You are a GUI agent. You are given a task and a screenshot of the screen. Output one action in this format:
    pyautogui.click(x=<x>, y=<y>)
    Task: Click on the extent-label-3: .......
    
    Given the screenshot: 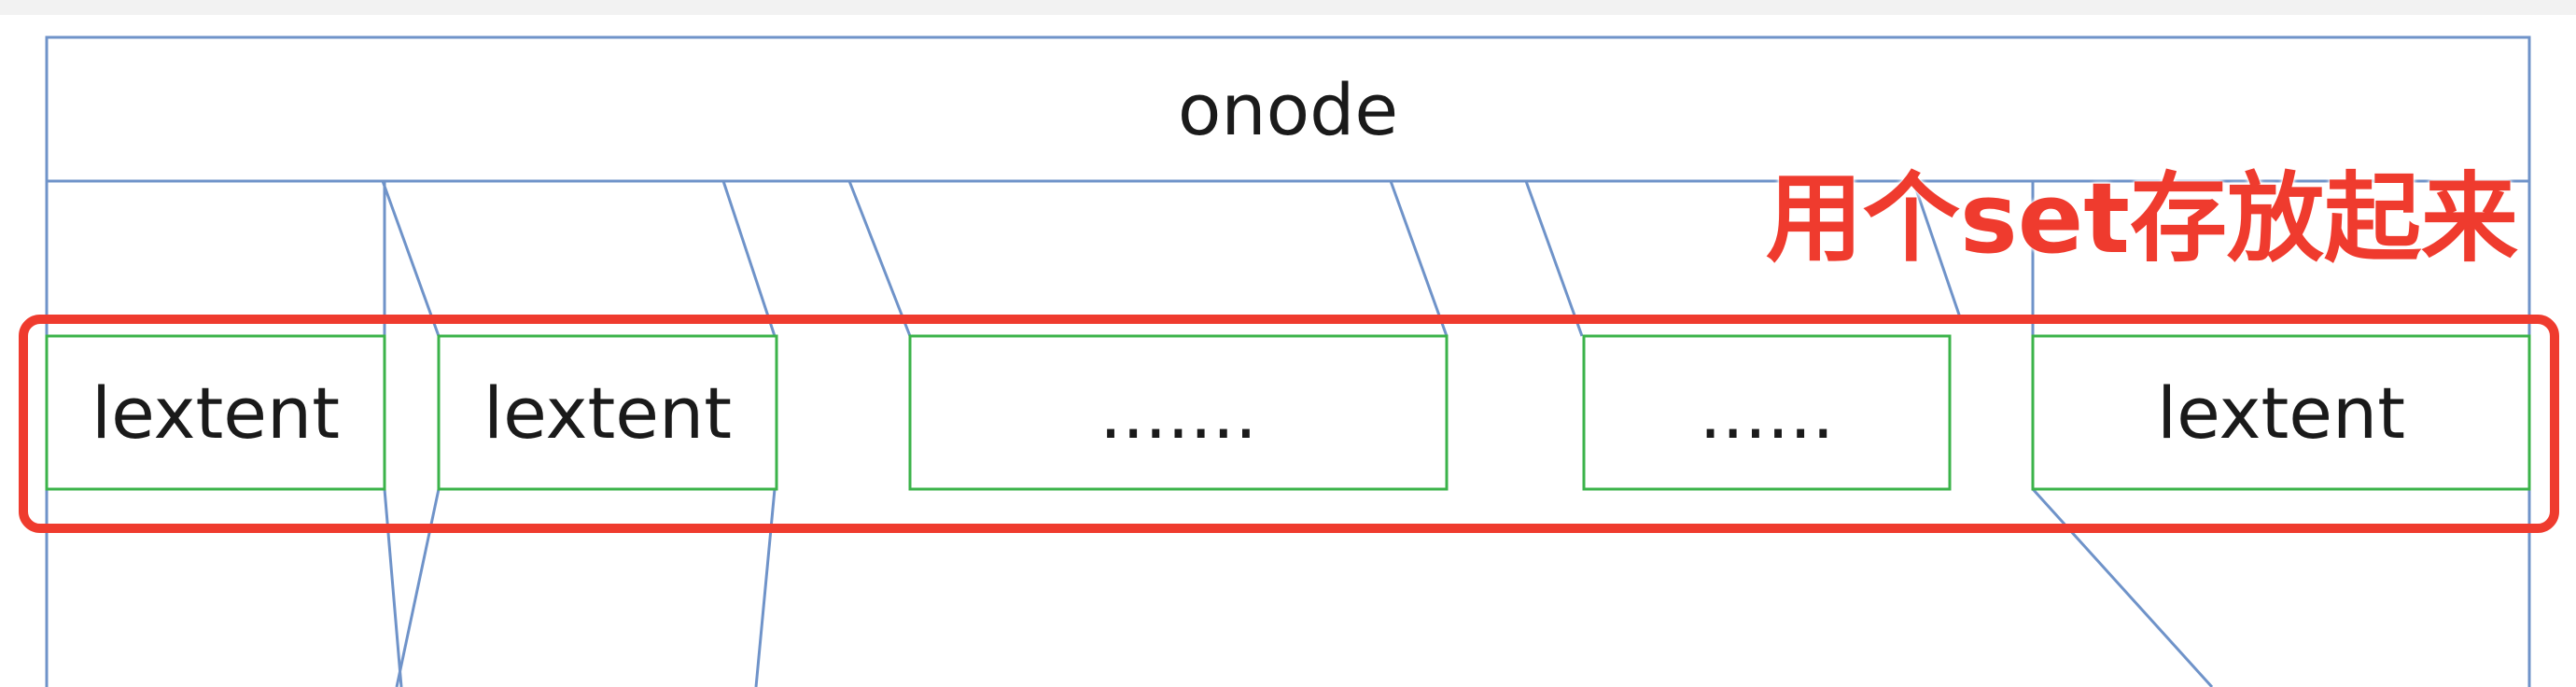 What is the action you would take?
    pyautogui.click(x=1178, y=413)
    